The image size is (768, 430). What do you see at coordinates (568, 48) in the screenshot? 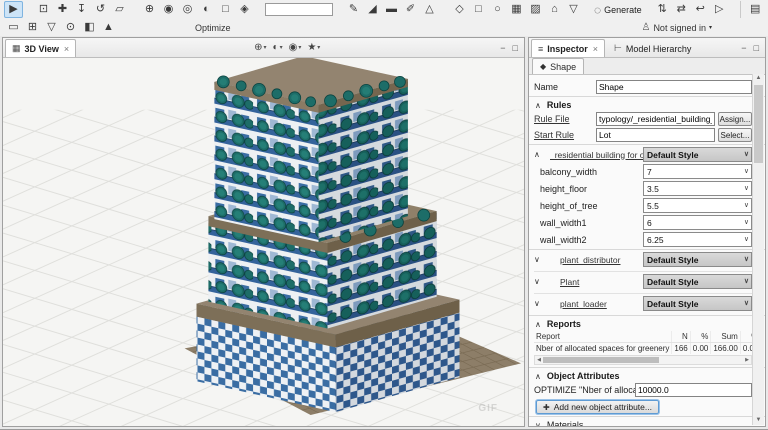
I see `tab-inspector: ≡ Inspector ×` at bounding box center [568, 48].